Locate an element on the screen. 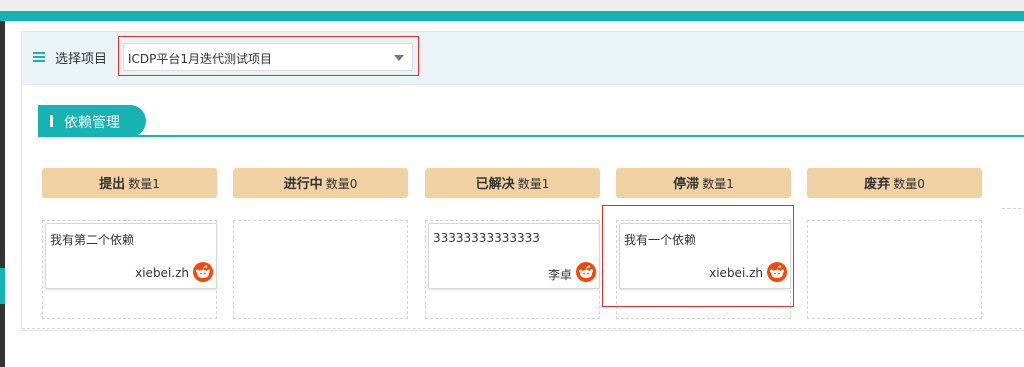 The height and width of the screenshot is (367, 1024). tab-title: 依赖管理 is located at coordinates (92, 123).